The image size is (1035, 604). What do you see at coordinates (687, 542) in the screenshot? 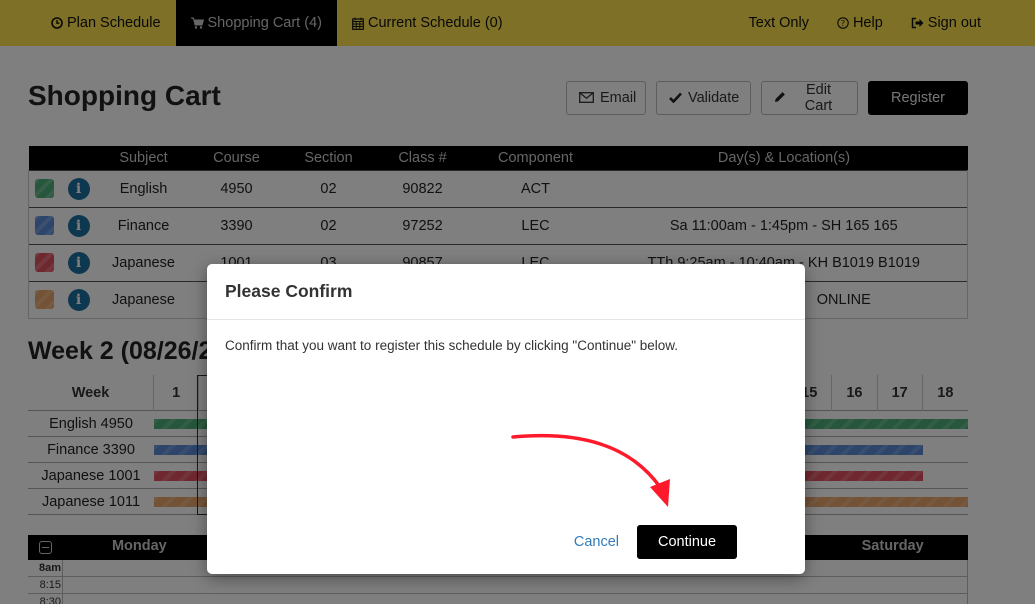
I see `continue-button: Continue` at bounding box center [687, 542].